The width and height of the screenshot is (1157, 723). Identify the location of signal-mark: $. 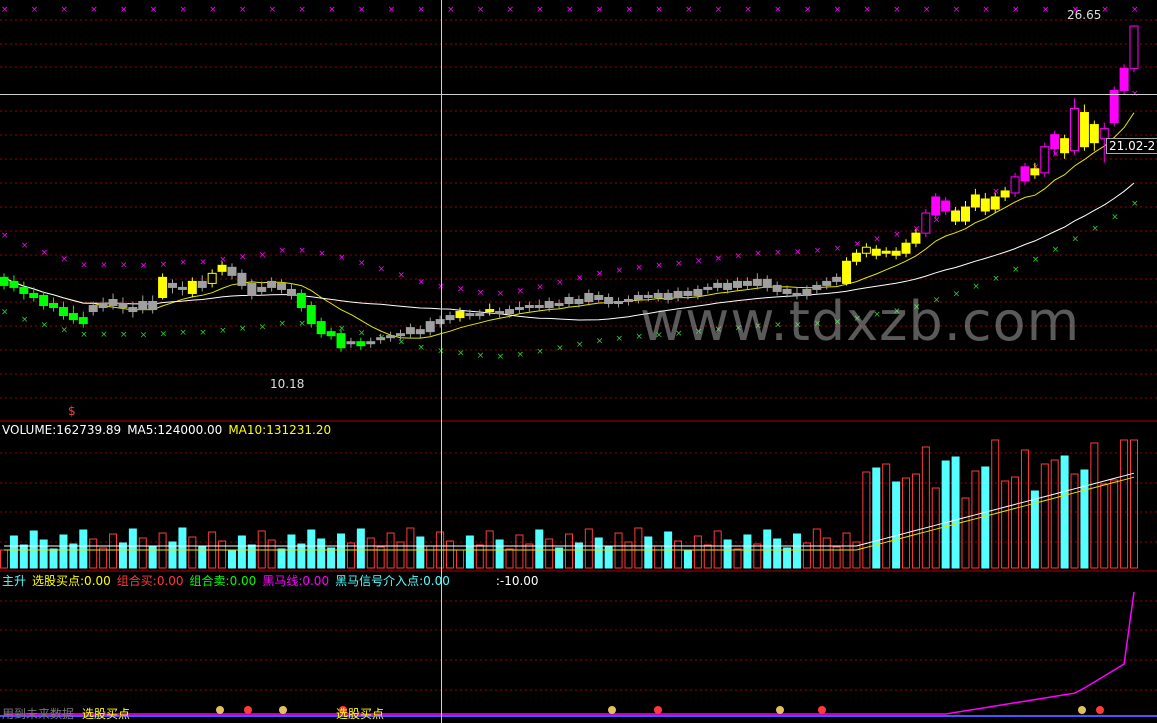
(72, 411).